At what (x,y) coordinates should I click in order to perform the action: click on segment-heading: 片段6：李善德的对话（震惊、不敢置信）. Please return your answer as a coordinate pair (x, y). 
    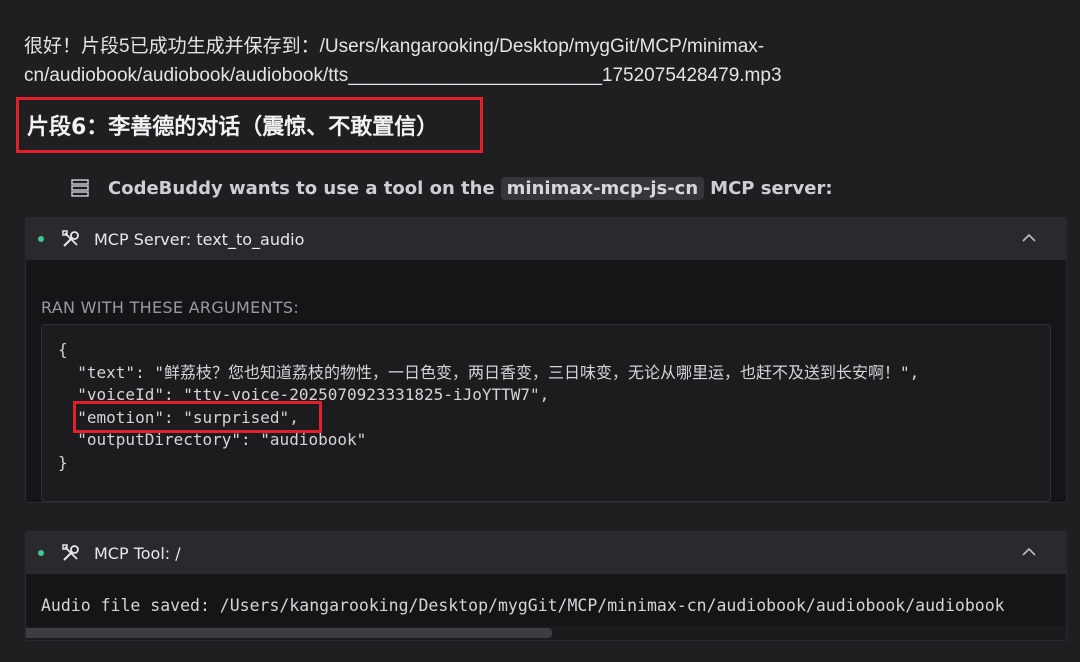
    Looking at the image, I should click on (249, 125).